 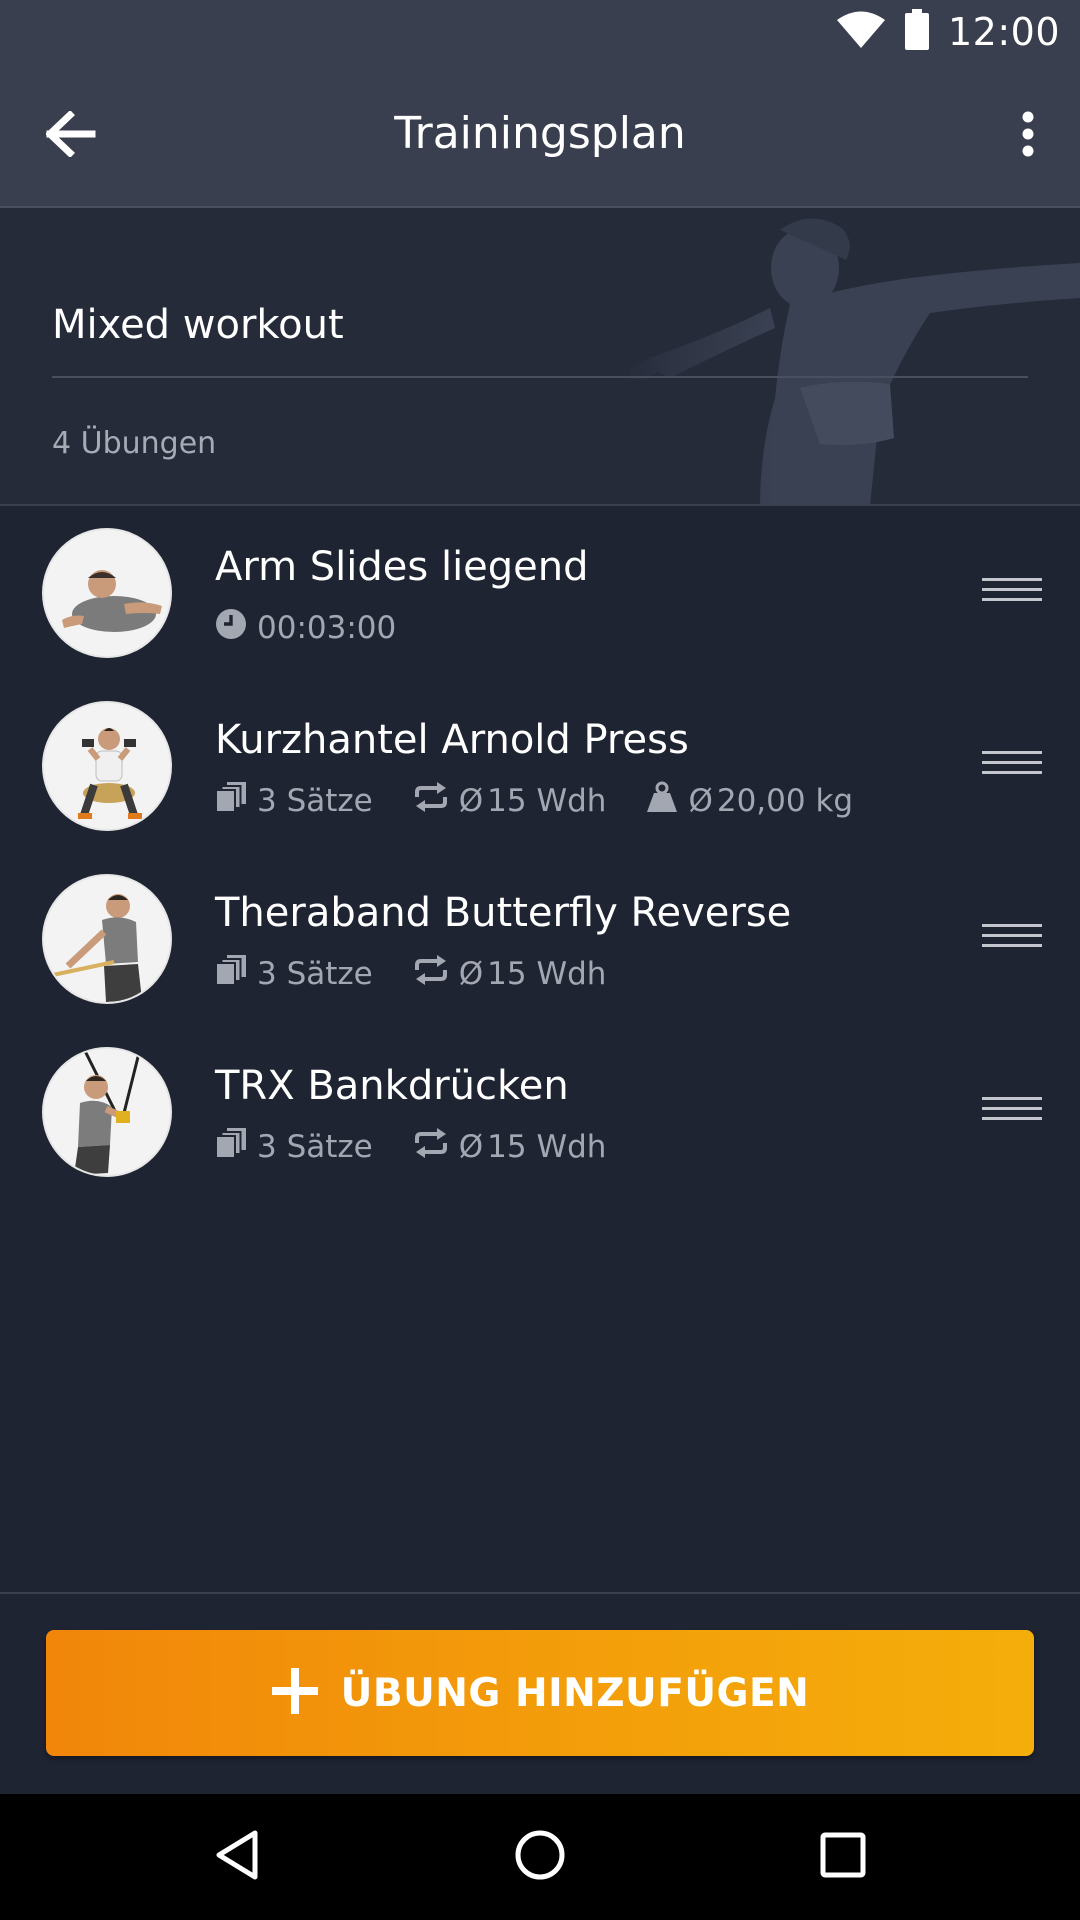 I want to click on weight-icon, so click(x=667, y=801).